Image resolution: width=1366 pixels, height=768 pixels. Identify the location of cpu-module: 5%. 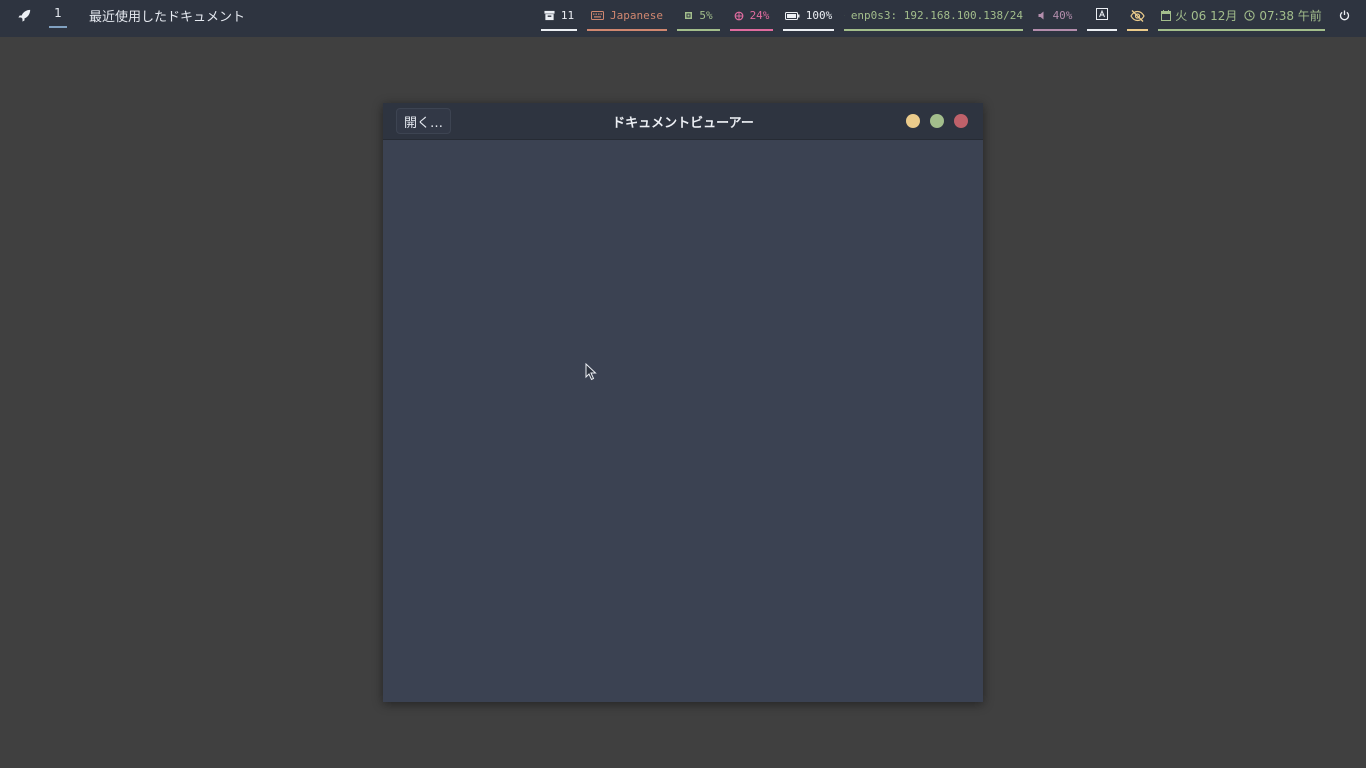
(698, 15).